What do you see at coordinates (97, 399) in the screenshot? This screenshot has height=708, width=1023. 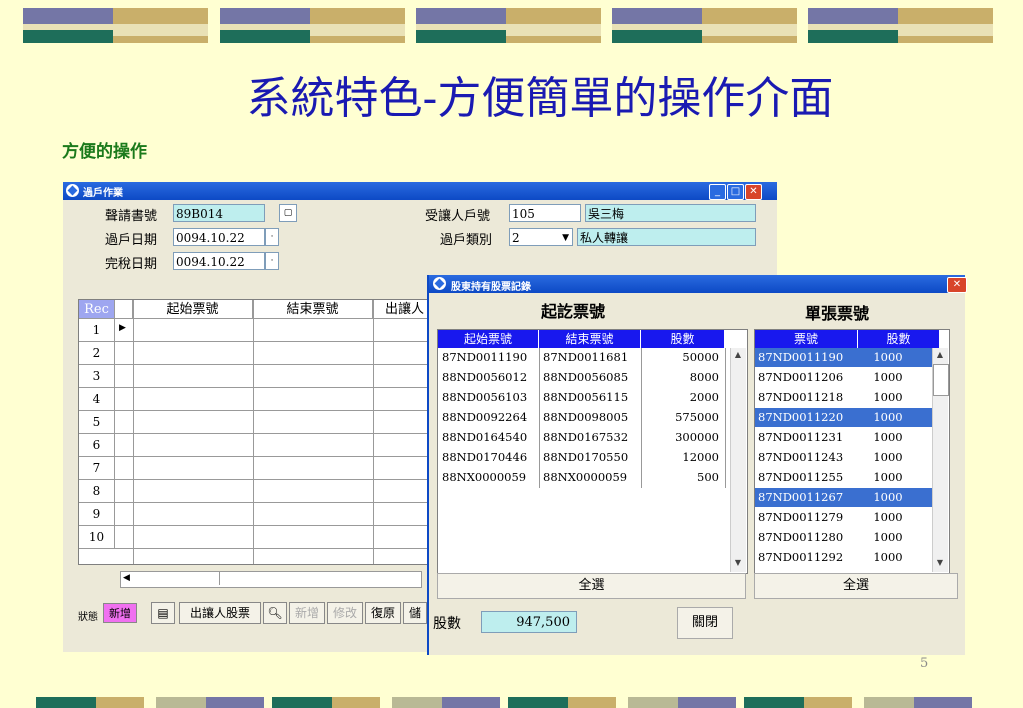 I see `grid-row-number: 4` at bounding box center [97, 399].